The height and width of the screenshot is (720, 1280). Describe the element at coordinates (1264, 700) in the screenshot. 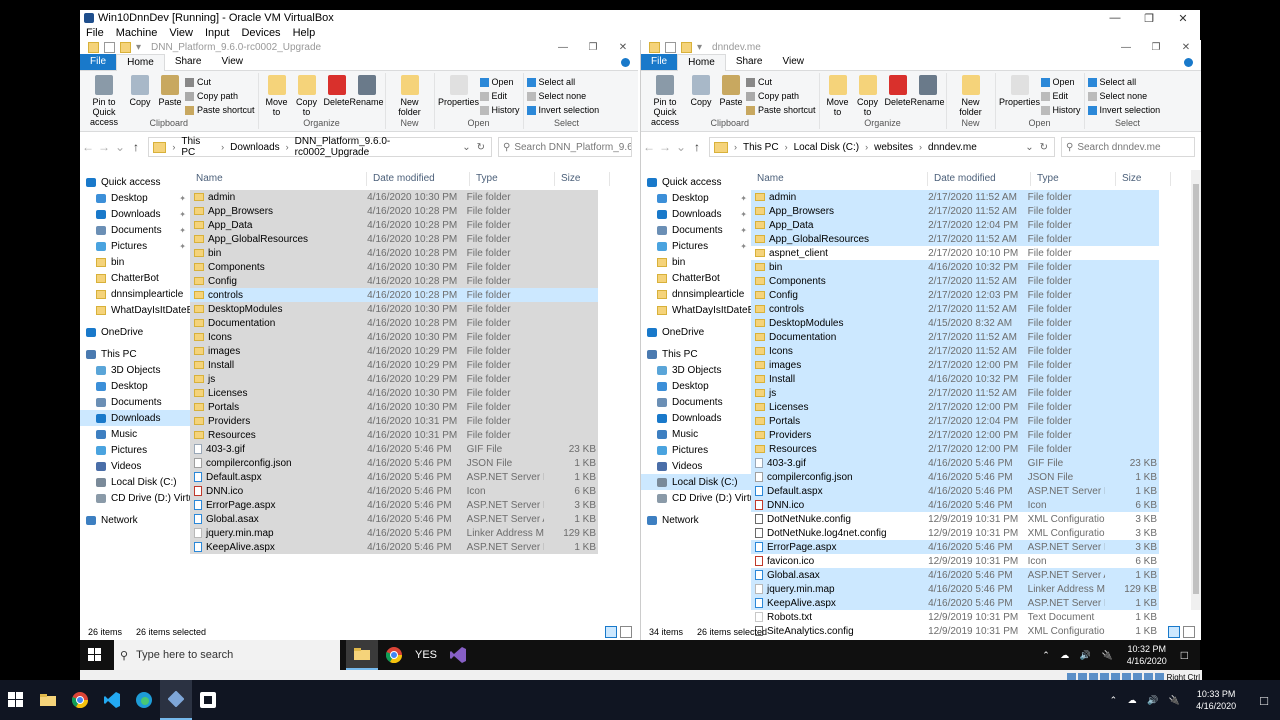

I see `host-notification-icon: □` at that location.